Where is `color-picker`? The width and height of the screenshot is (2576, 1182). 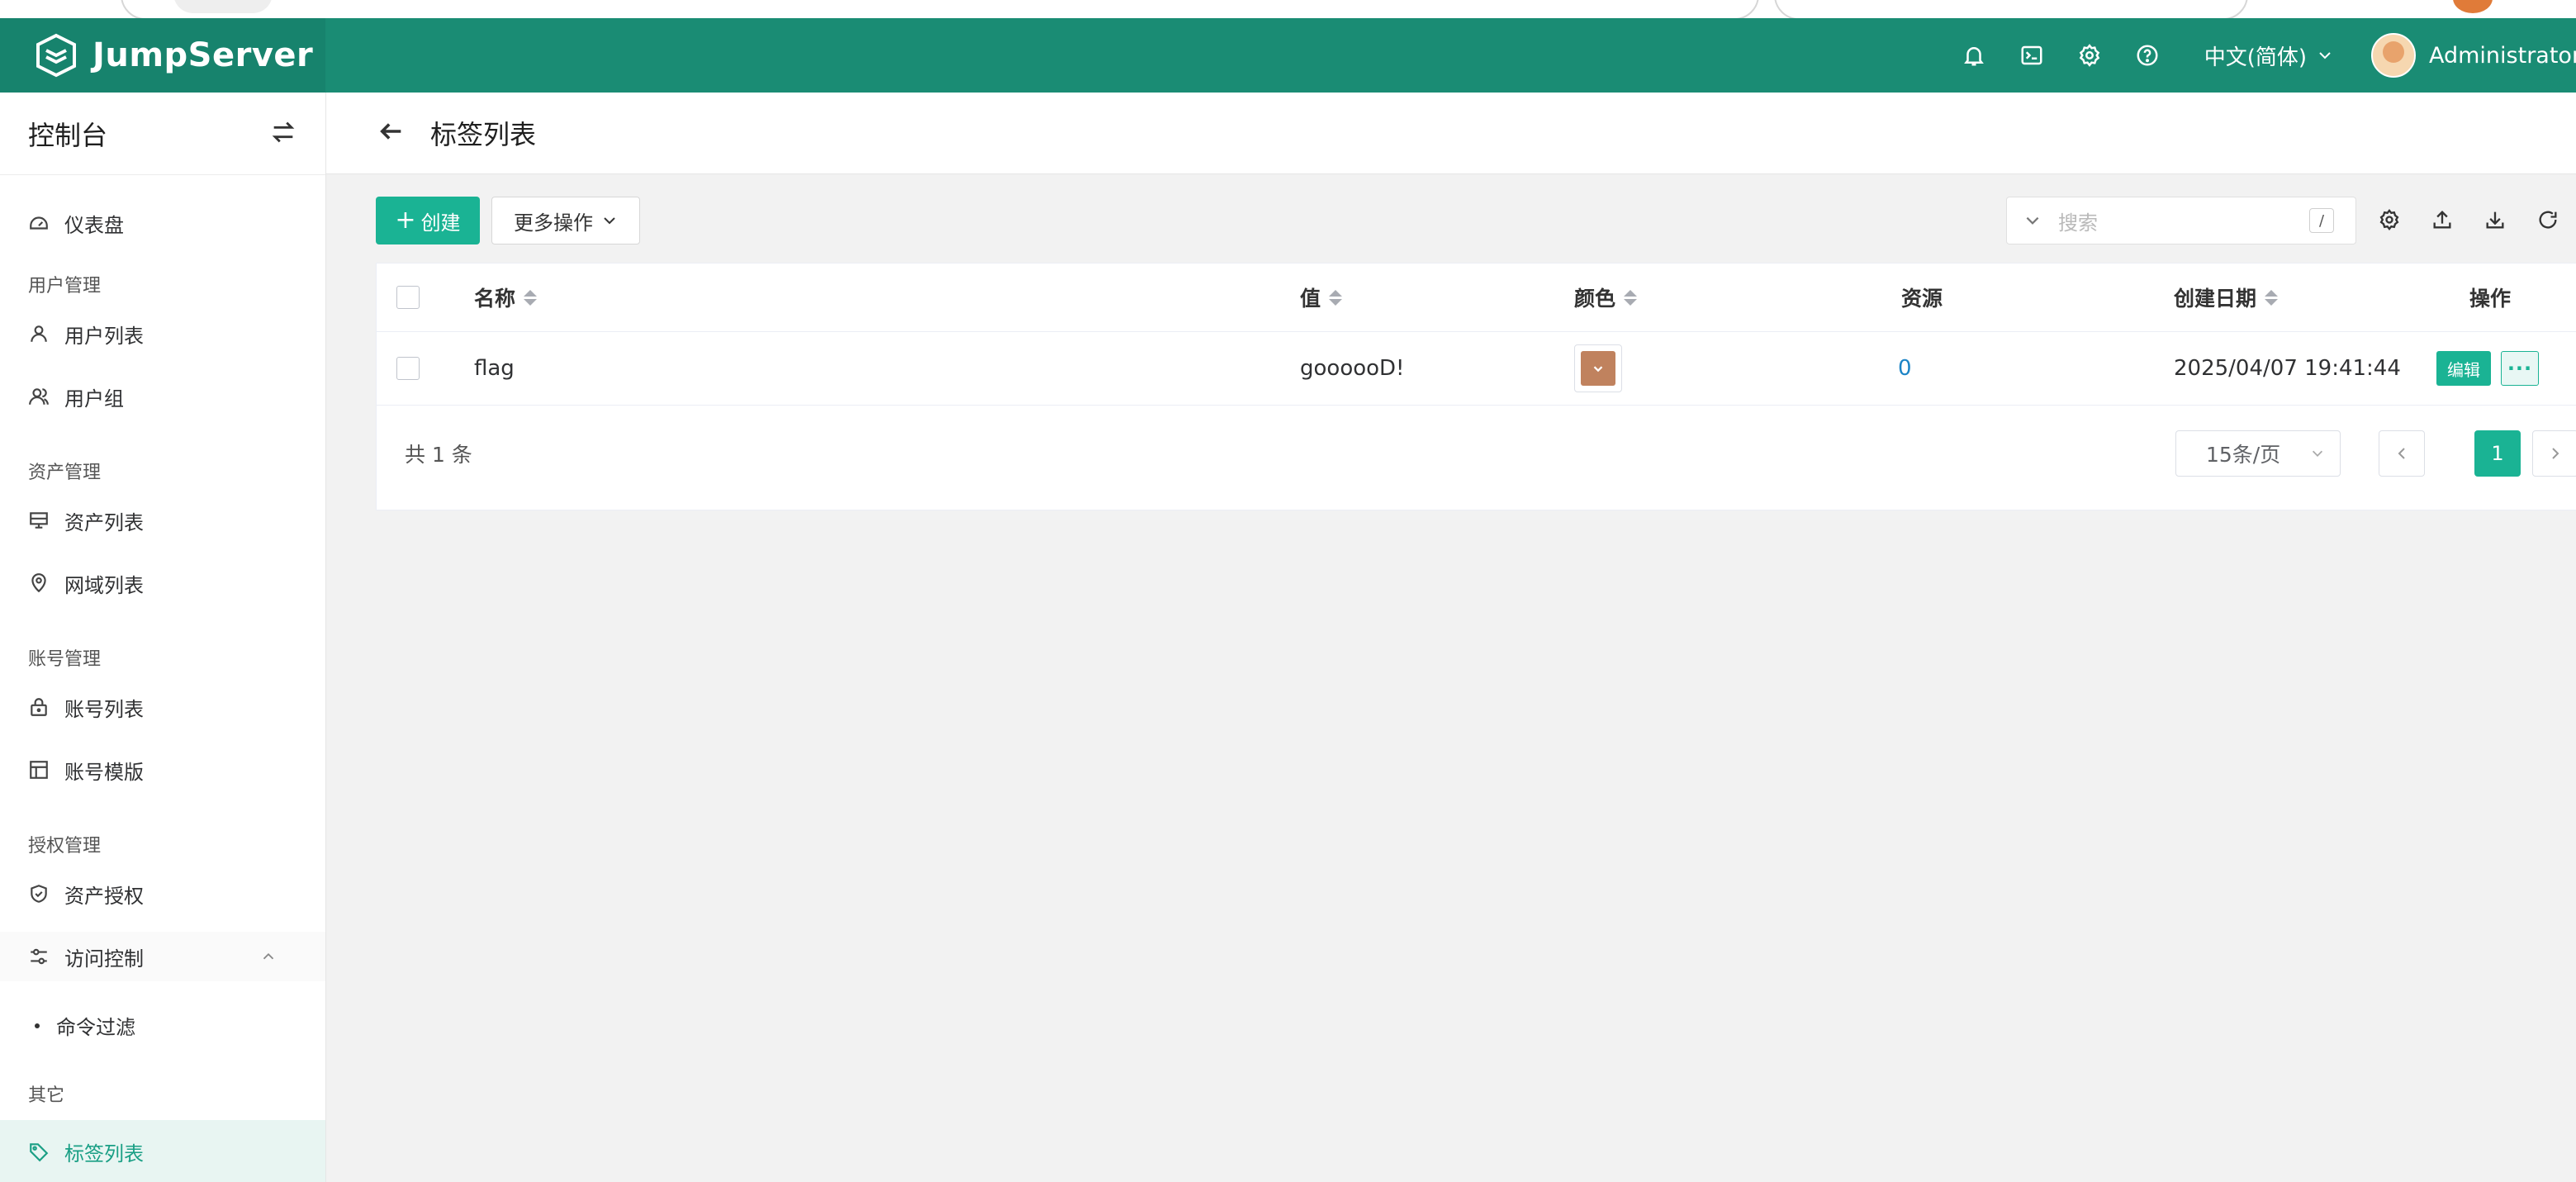 color-picker is located at coordinates (1598, 368).